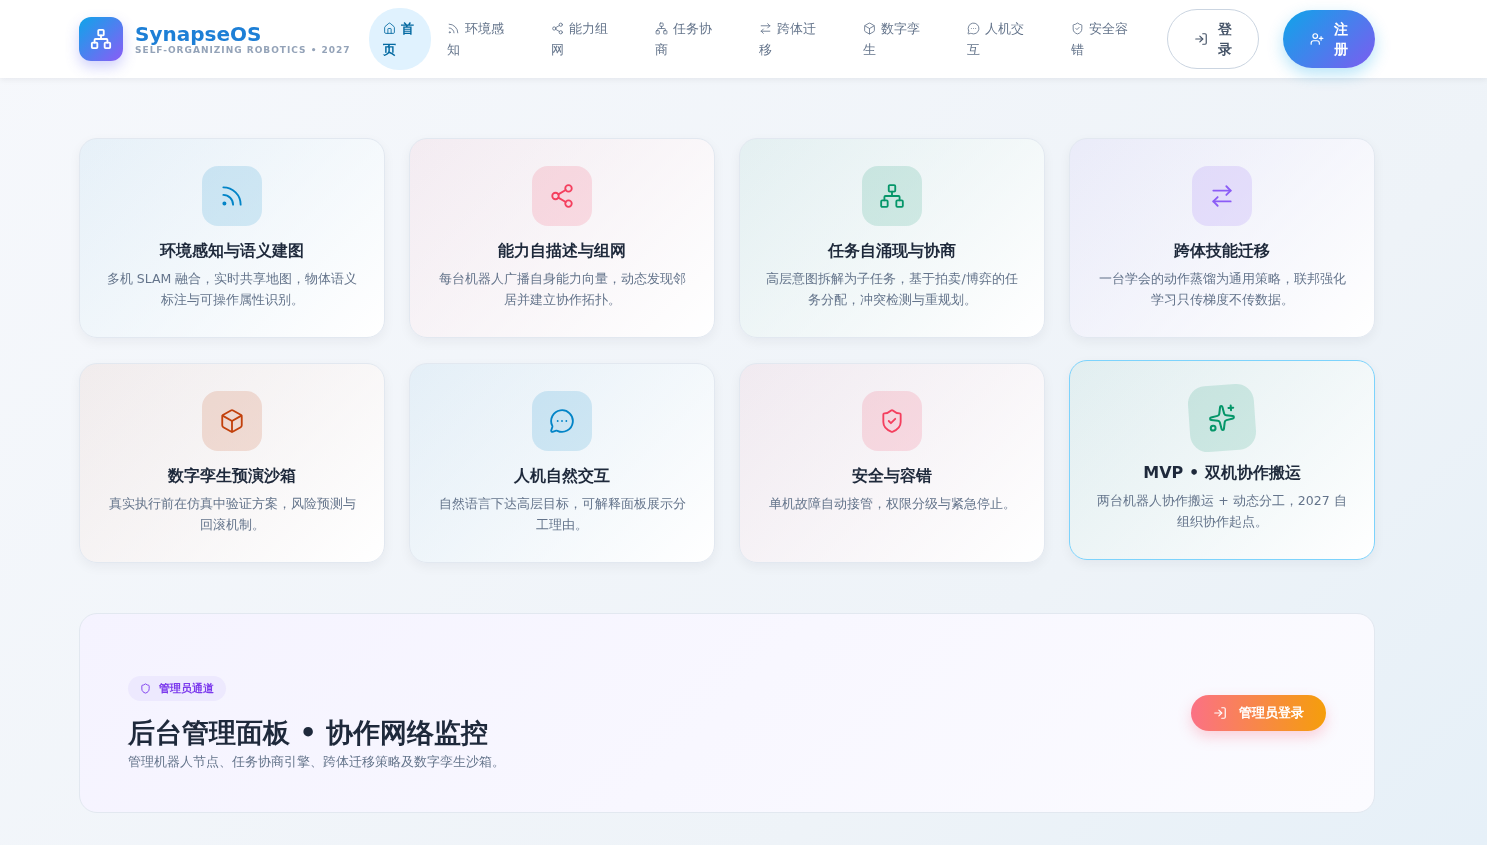 The width and height of the screenshot is (1487, 845). I want to click on card-title: 安全与容错, so click(892, 476).